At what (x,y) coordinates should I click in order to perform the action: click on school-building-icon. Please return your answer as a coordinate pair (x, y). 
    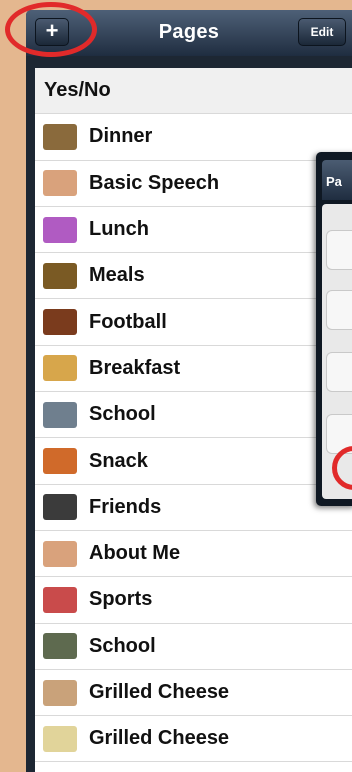
    Looking at the image, I should click on (60, 646).